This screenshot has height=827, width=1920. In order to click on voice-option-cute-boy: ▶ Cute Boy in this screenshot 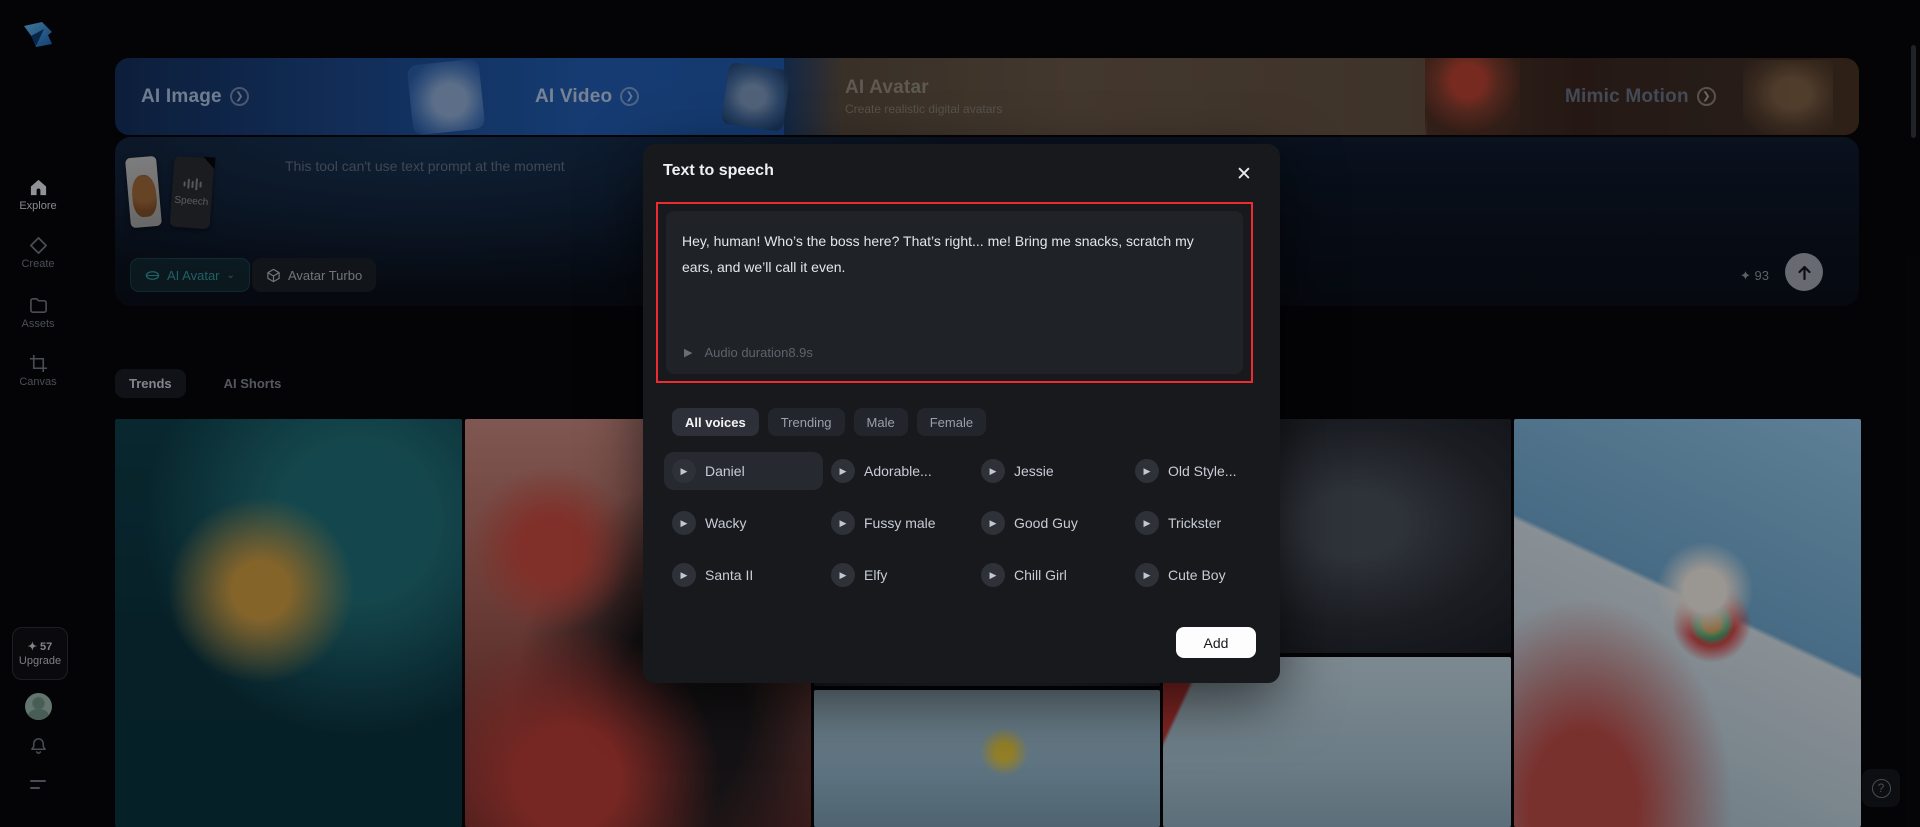, I will do `click(1197, 575)`.